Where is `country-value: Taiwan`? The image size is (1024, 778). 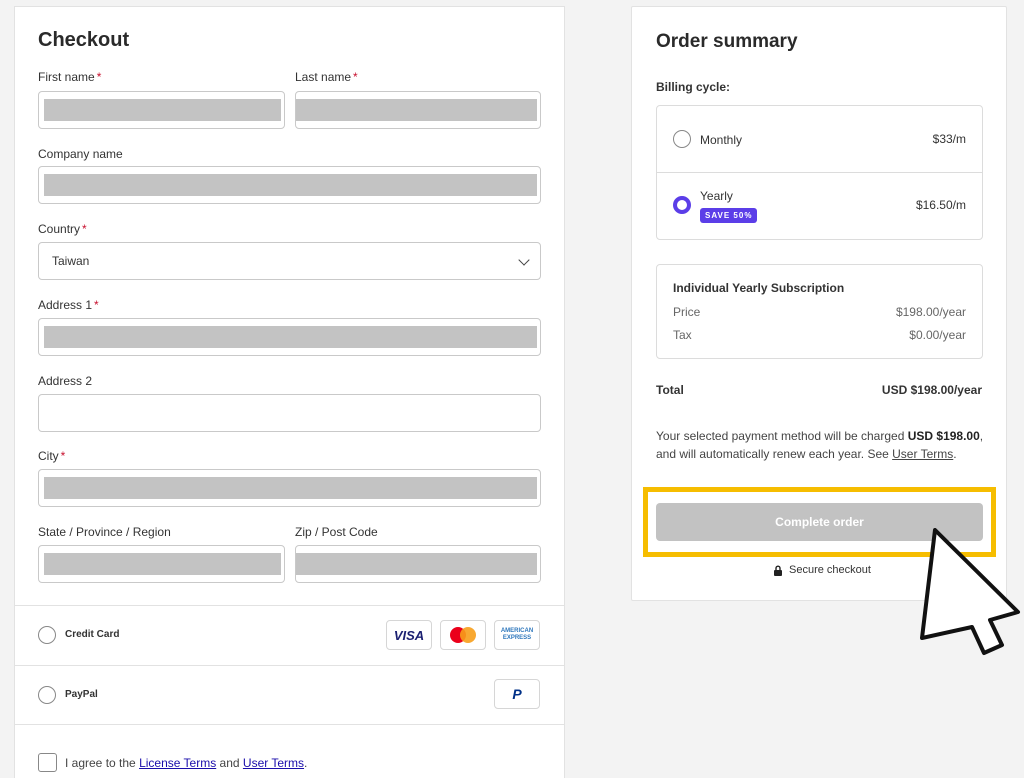
country-value: Taiwan is located at coordinates (71, 261).